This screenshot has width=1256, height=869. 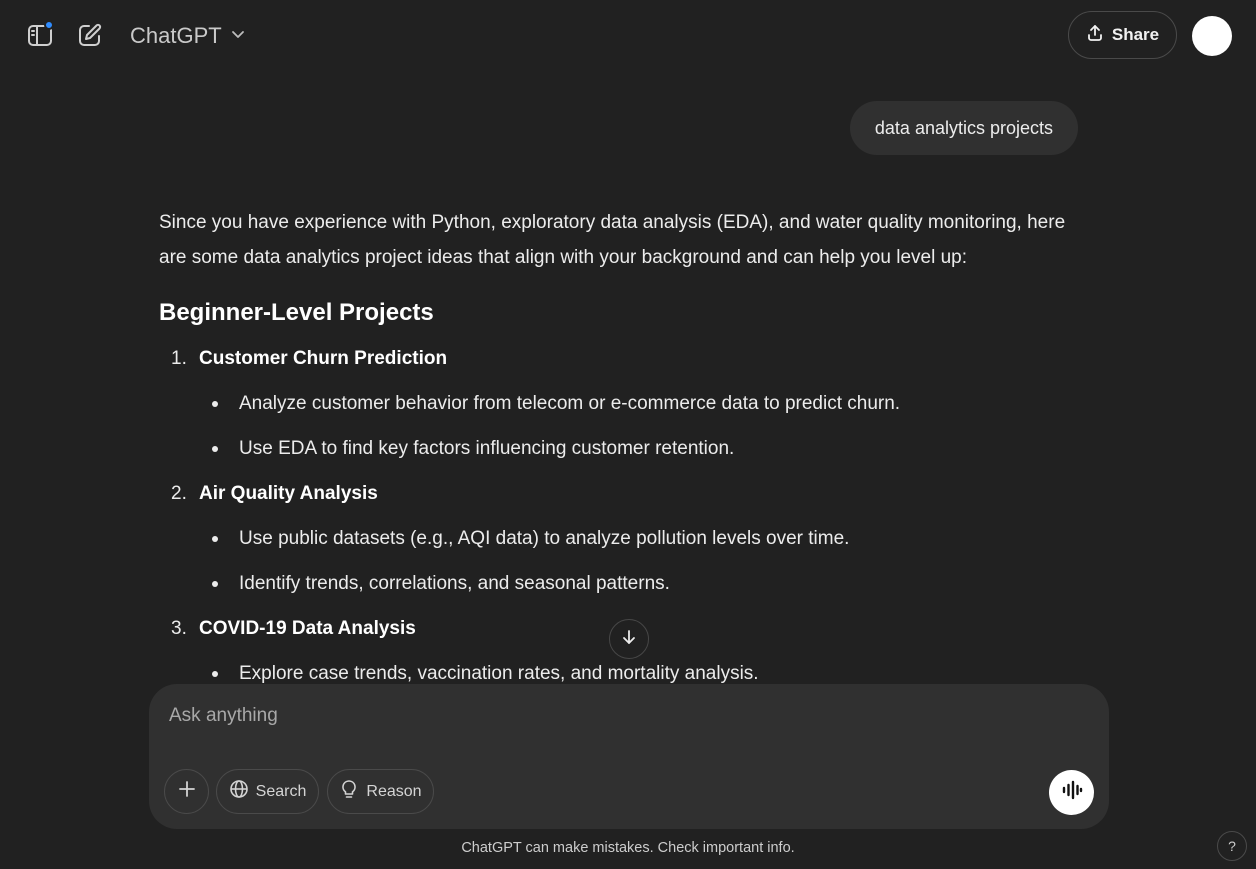 I want to click on help-button: ?, so click(x=1232, y=846).